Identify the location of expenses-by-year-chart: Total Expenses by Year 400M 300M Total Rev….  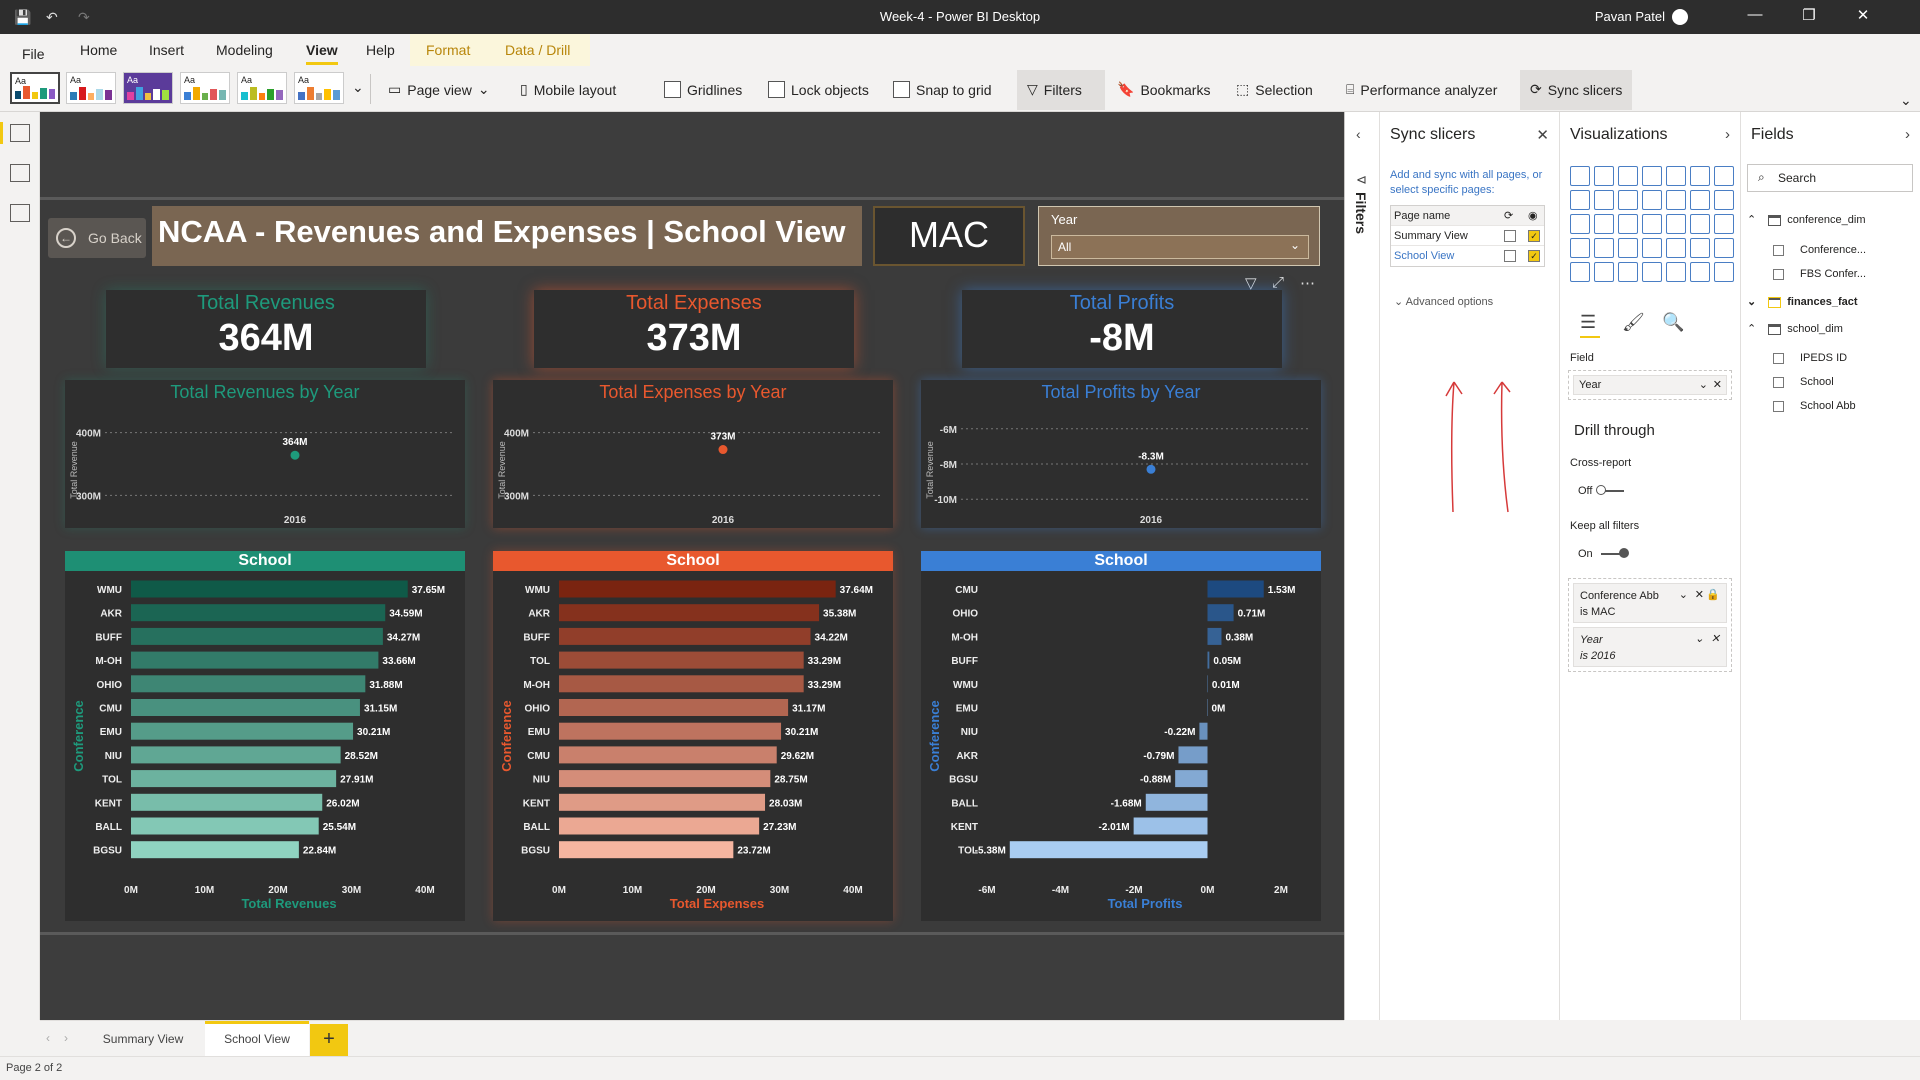
(693, 454).